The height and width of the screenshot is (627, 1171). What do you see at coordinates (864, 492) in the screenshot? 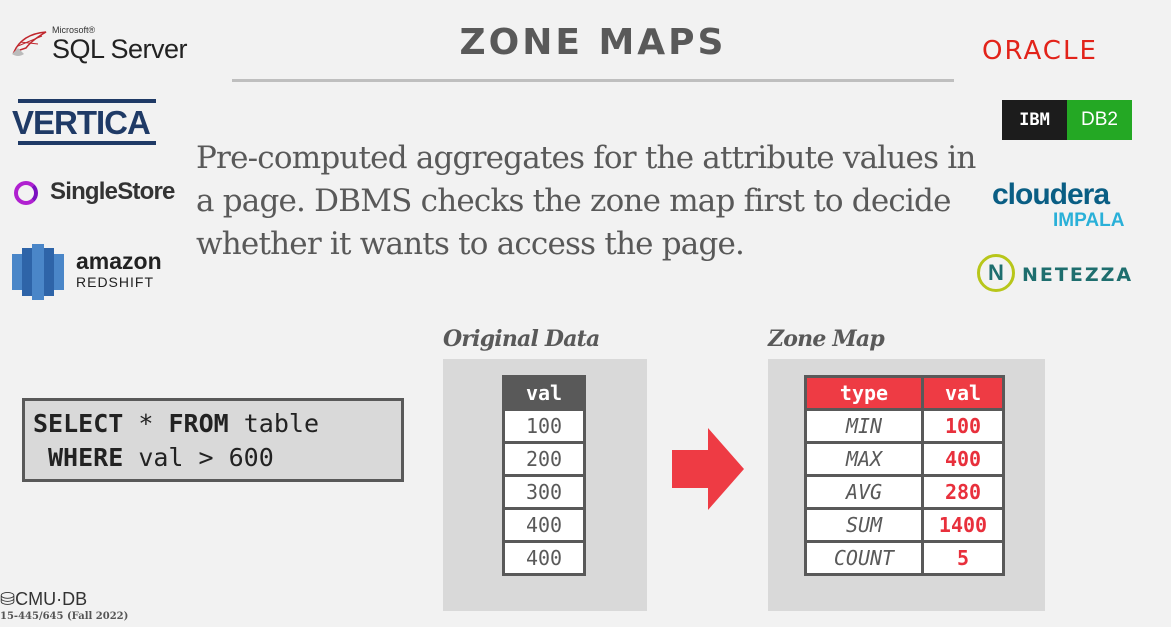
I see `zone-map-type: AVG` at bounding box center [864, 492].